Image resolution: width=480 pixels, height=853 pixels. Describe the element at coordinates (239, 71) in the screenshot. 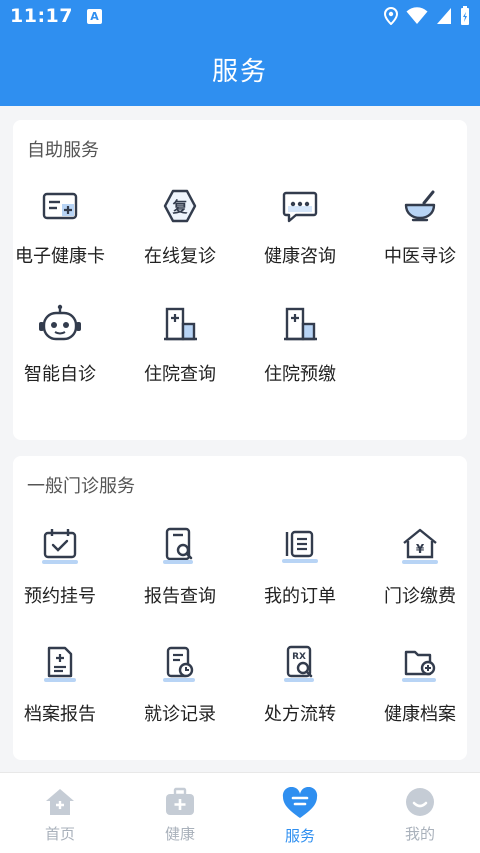

I see `page-title: 服务` at that location.